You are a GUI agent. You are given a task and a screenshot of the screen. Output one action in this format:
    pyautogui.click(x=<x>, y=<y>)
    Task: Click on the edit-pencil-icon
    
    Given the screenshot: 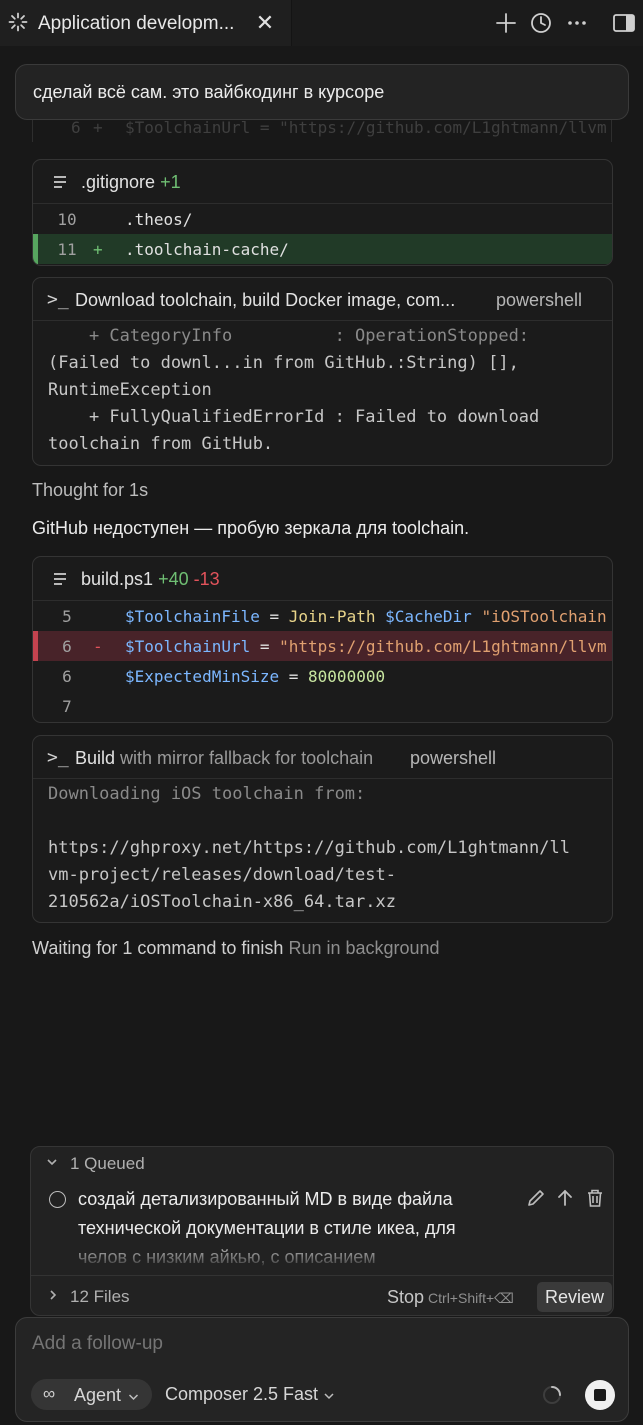 What is the action you would take?
    pyautogui.click(x=536, y=1198)
    